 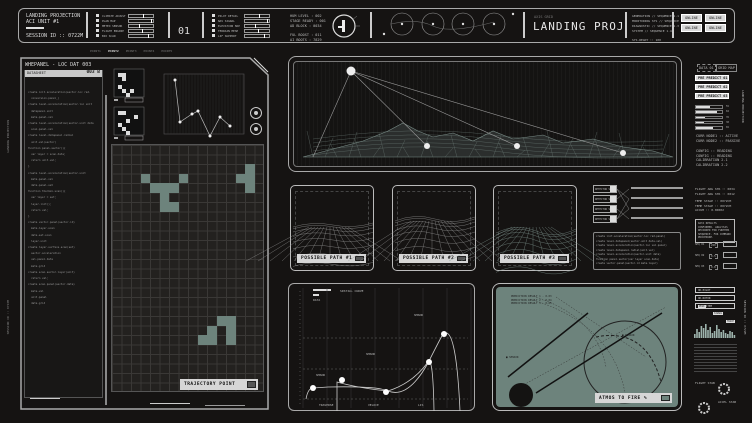 What do you see at coordinates (700, 266) in the screenshot?
I see `seq-label: SEQ 03` at bounding box center [700, 266].